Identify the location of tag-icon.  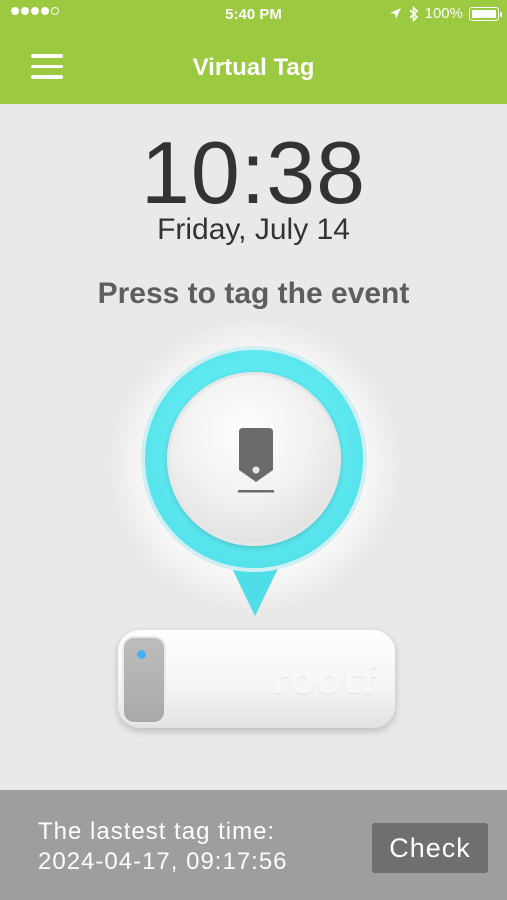
(256, 460).